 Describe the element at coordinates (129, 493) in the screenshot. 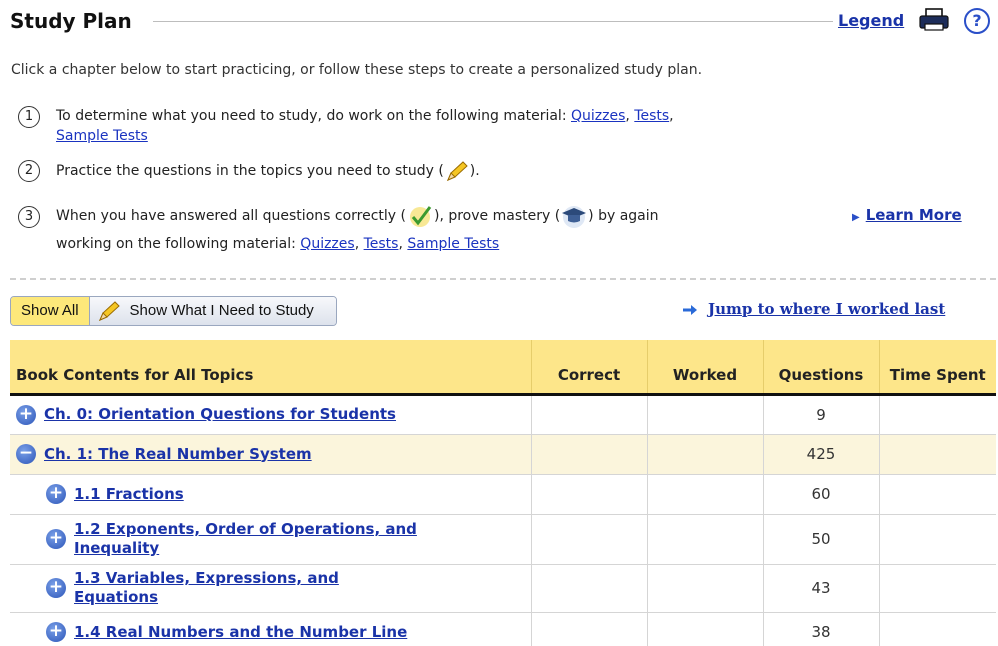

I see `row-title: 1.1 Fractions` at that location.